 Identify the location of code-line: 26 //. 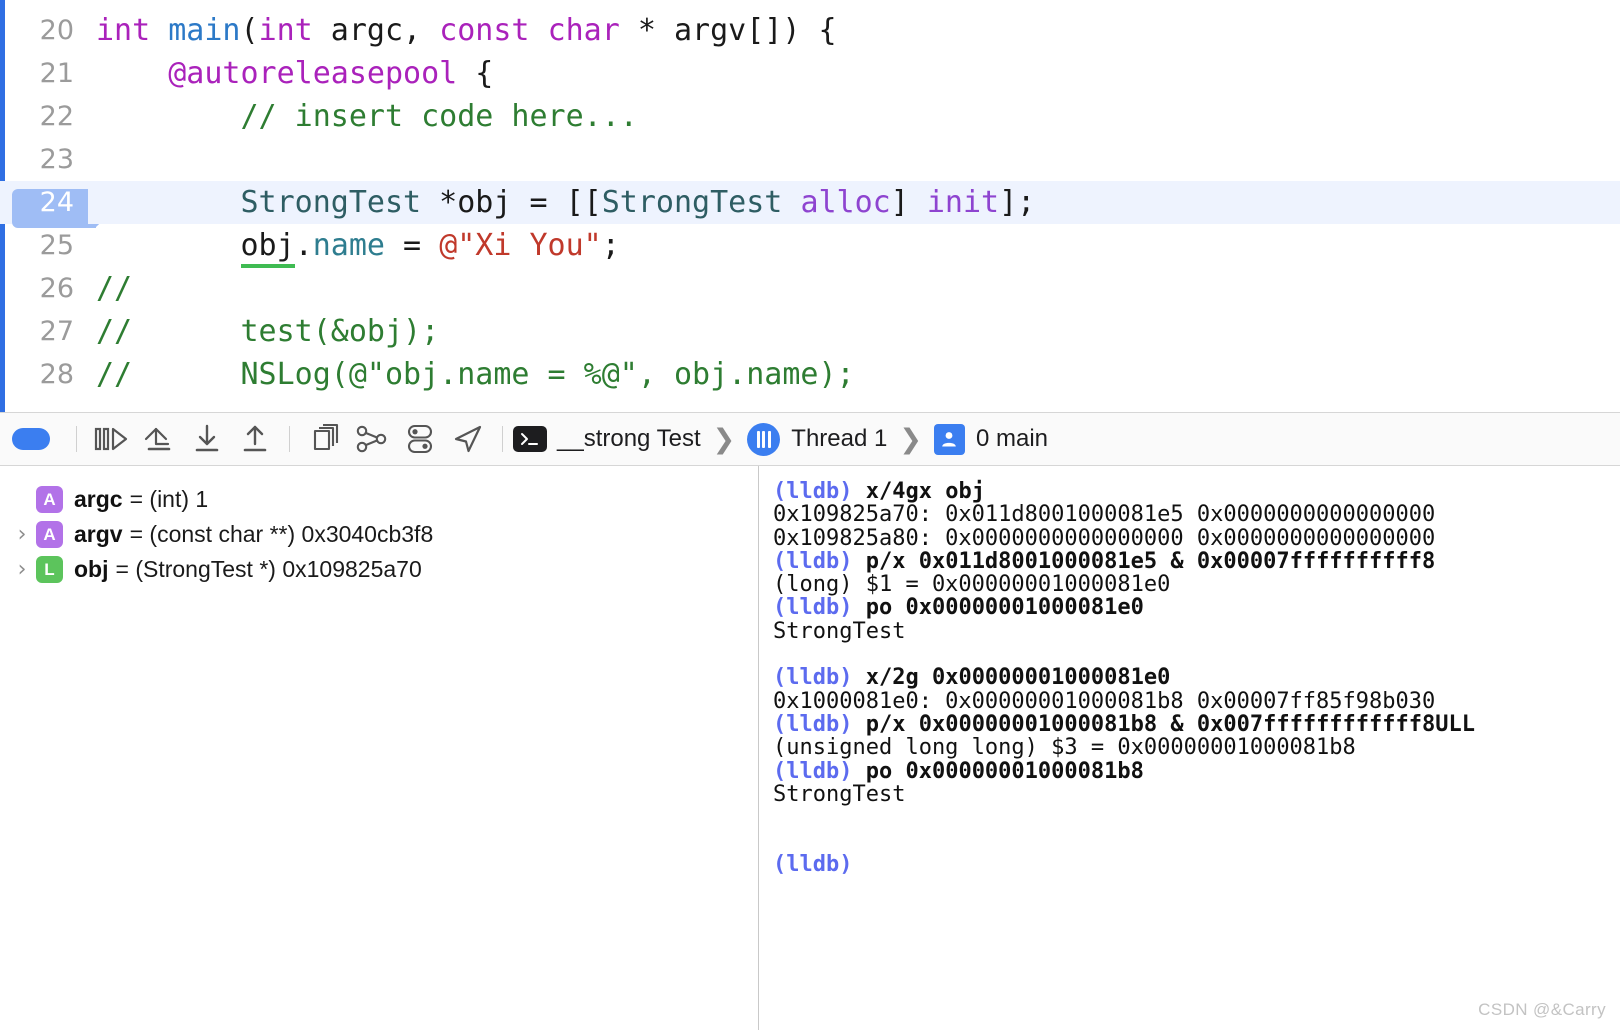
(810, 288).